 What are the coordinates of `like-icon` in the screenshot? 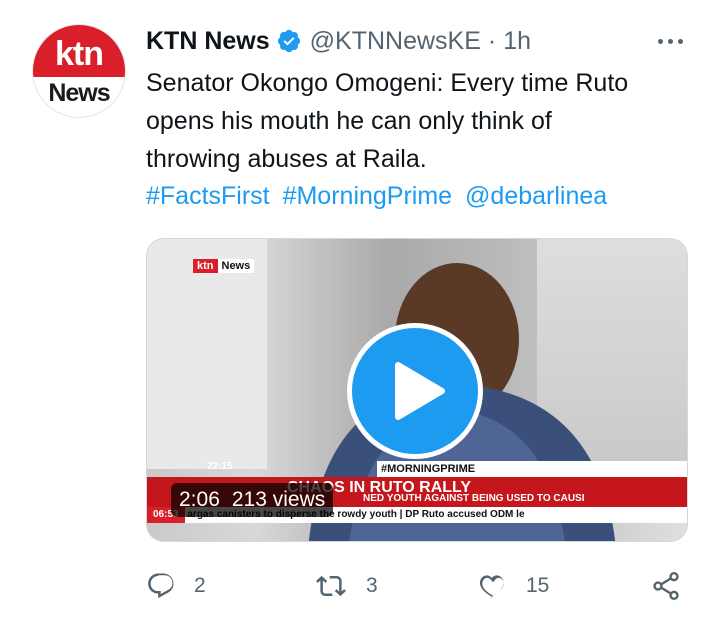 It's located at (491, 586).